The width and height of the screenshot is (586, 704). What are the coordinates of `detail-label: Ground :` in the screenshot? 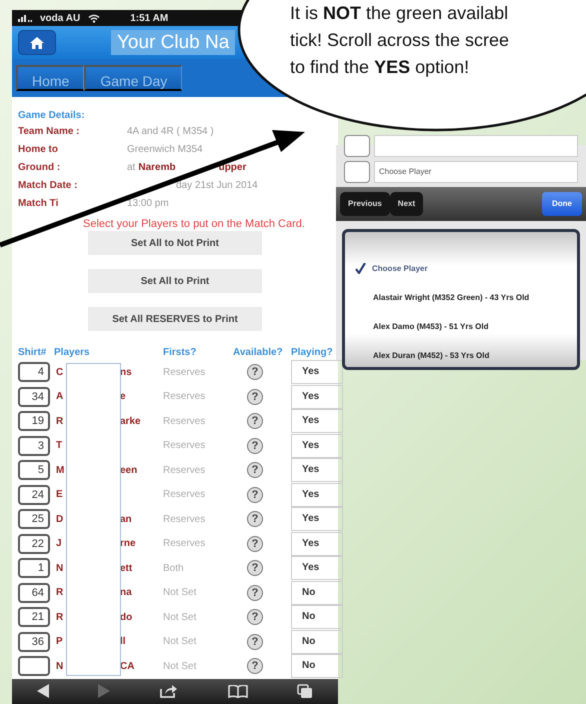 It's located at (40, 168).